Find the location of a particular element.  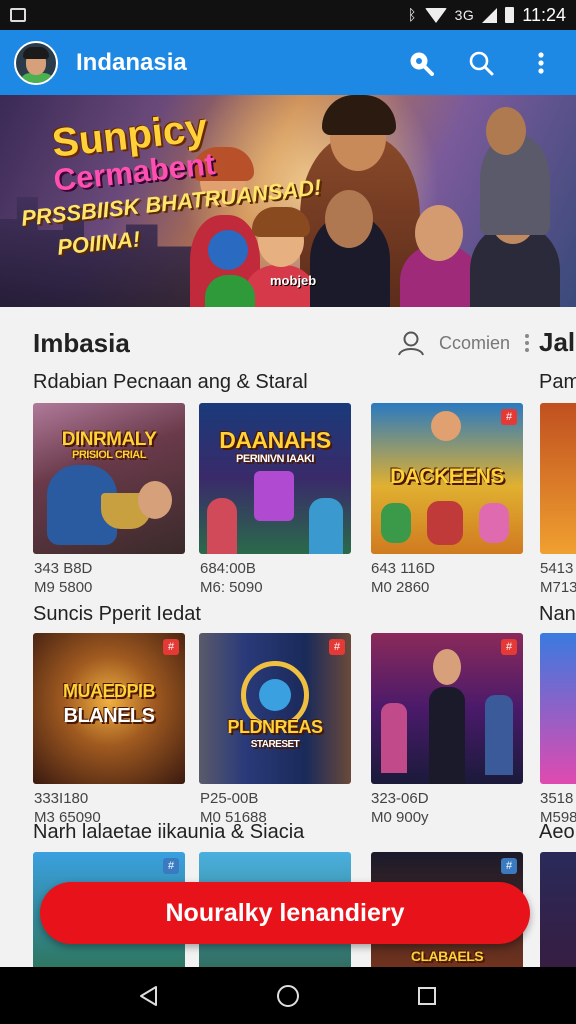

more-vert-icon is located at coordinates (541, 62).